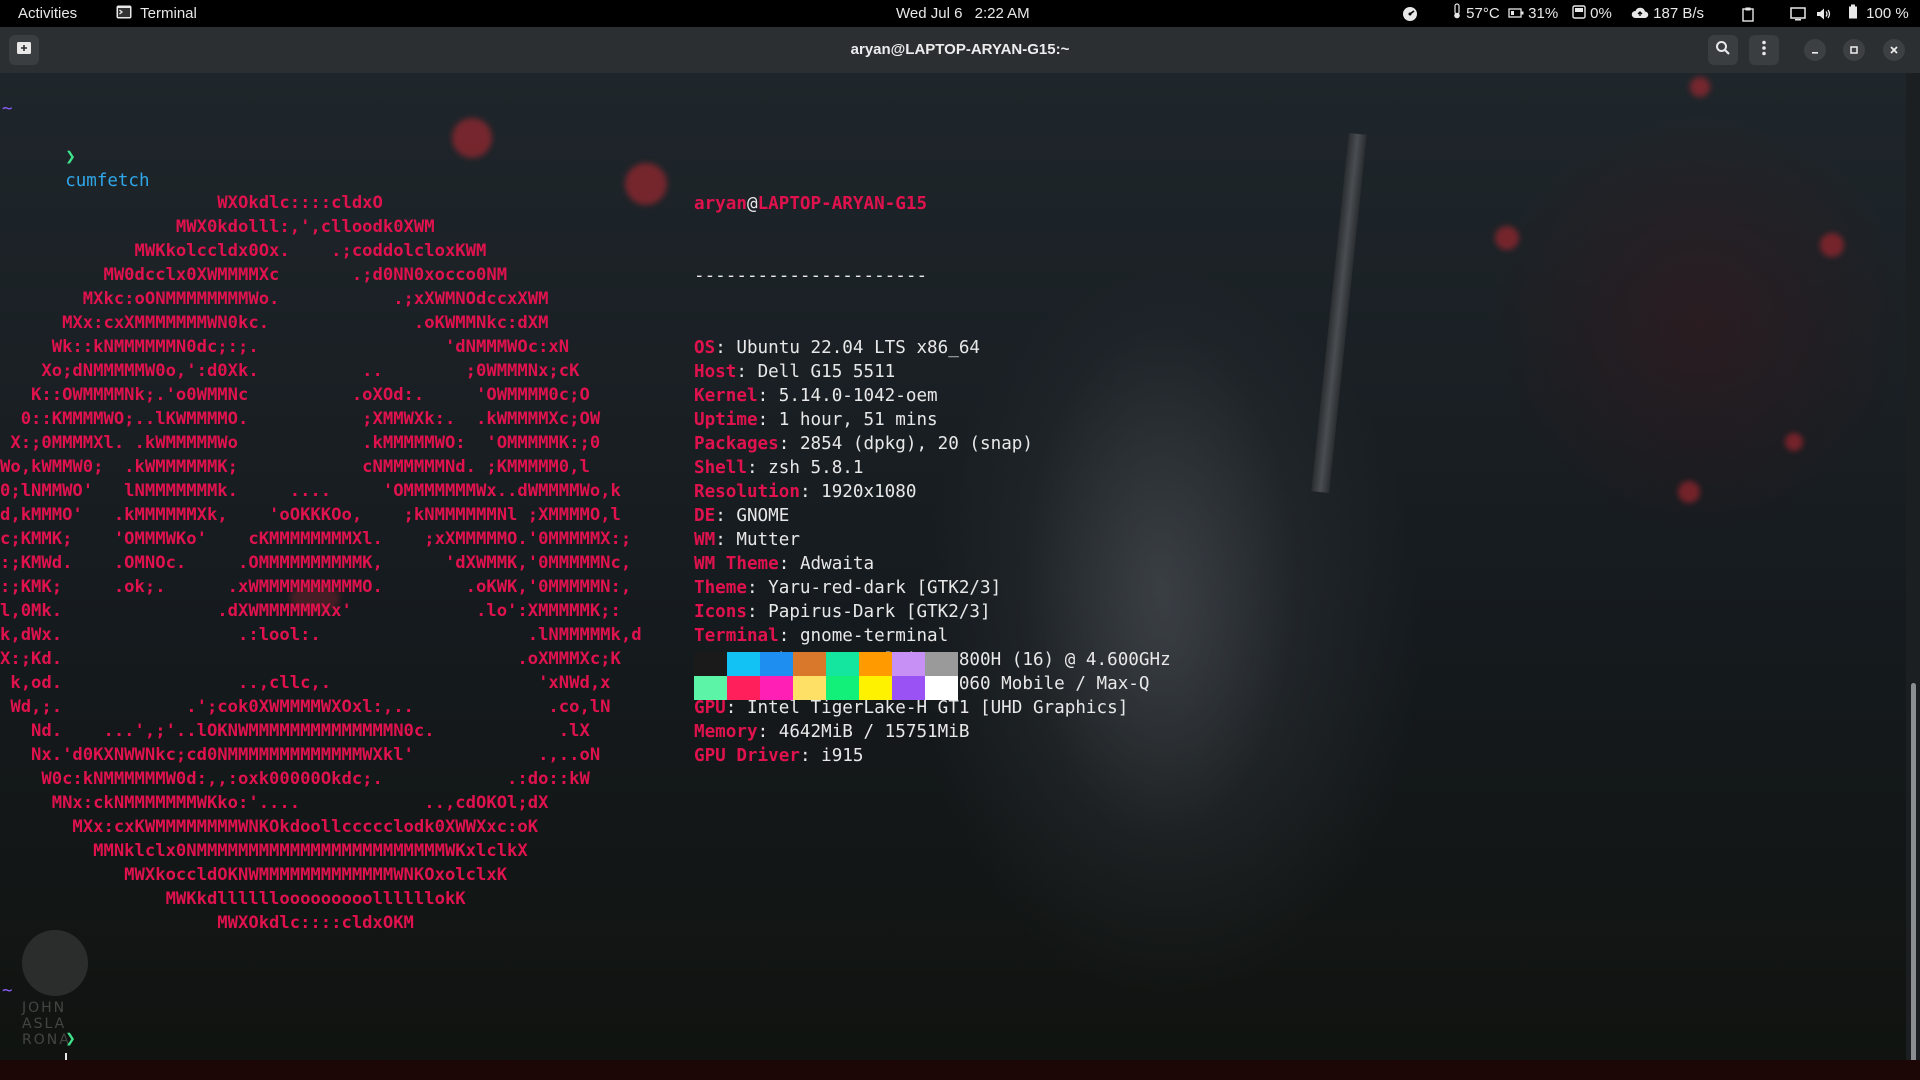 This screenshot has height=1080, width=1920. I want to click on info-row: Shell: zsh 5.8.1, so click(932, 468).